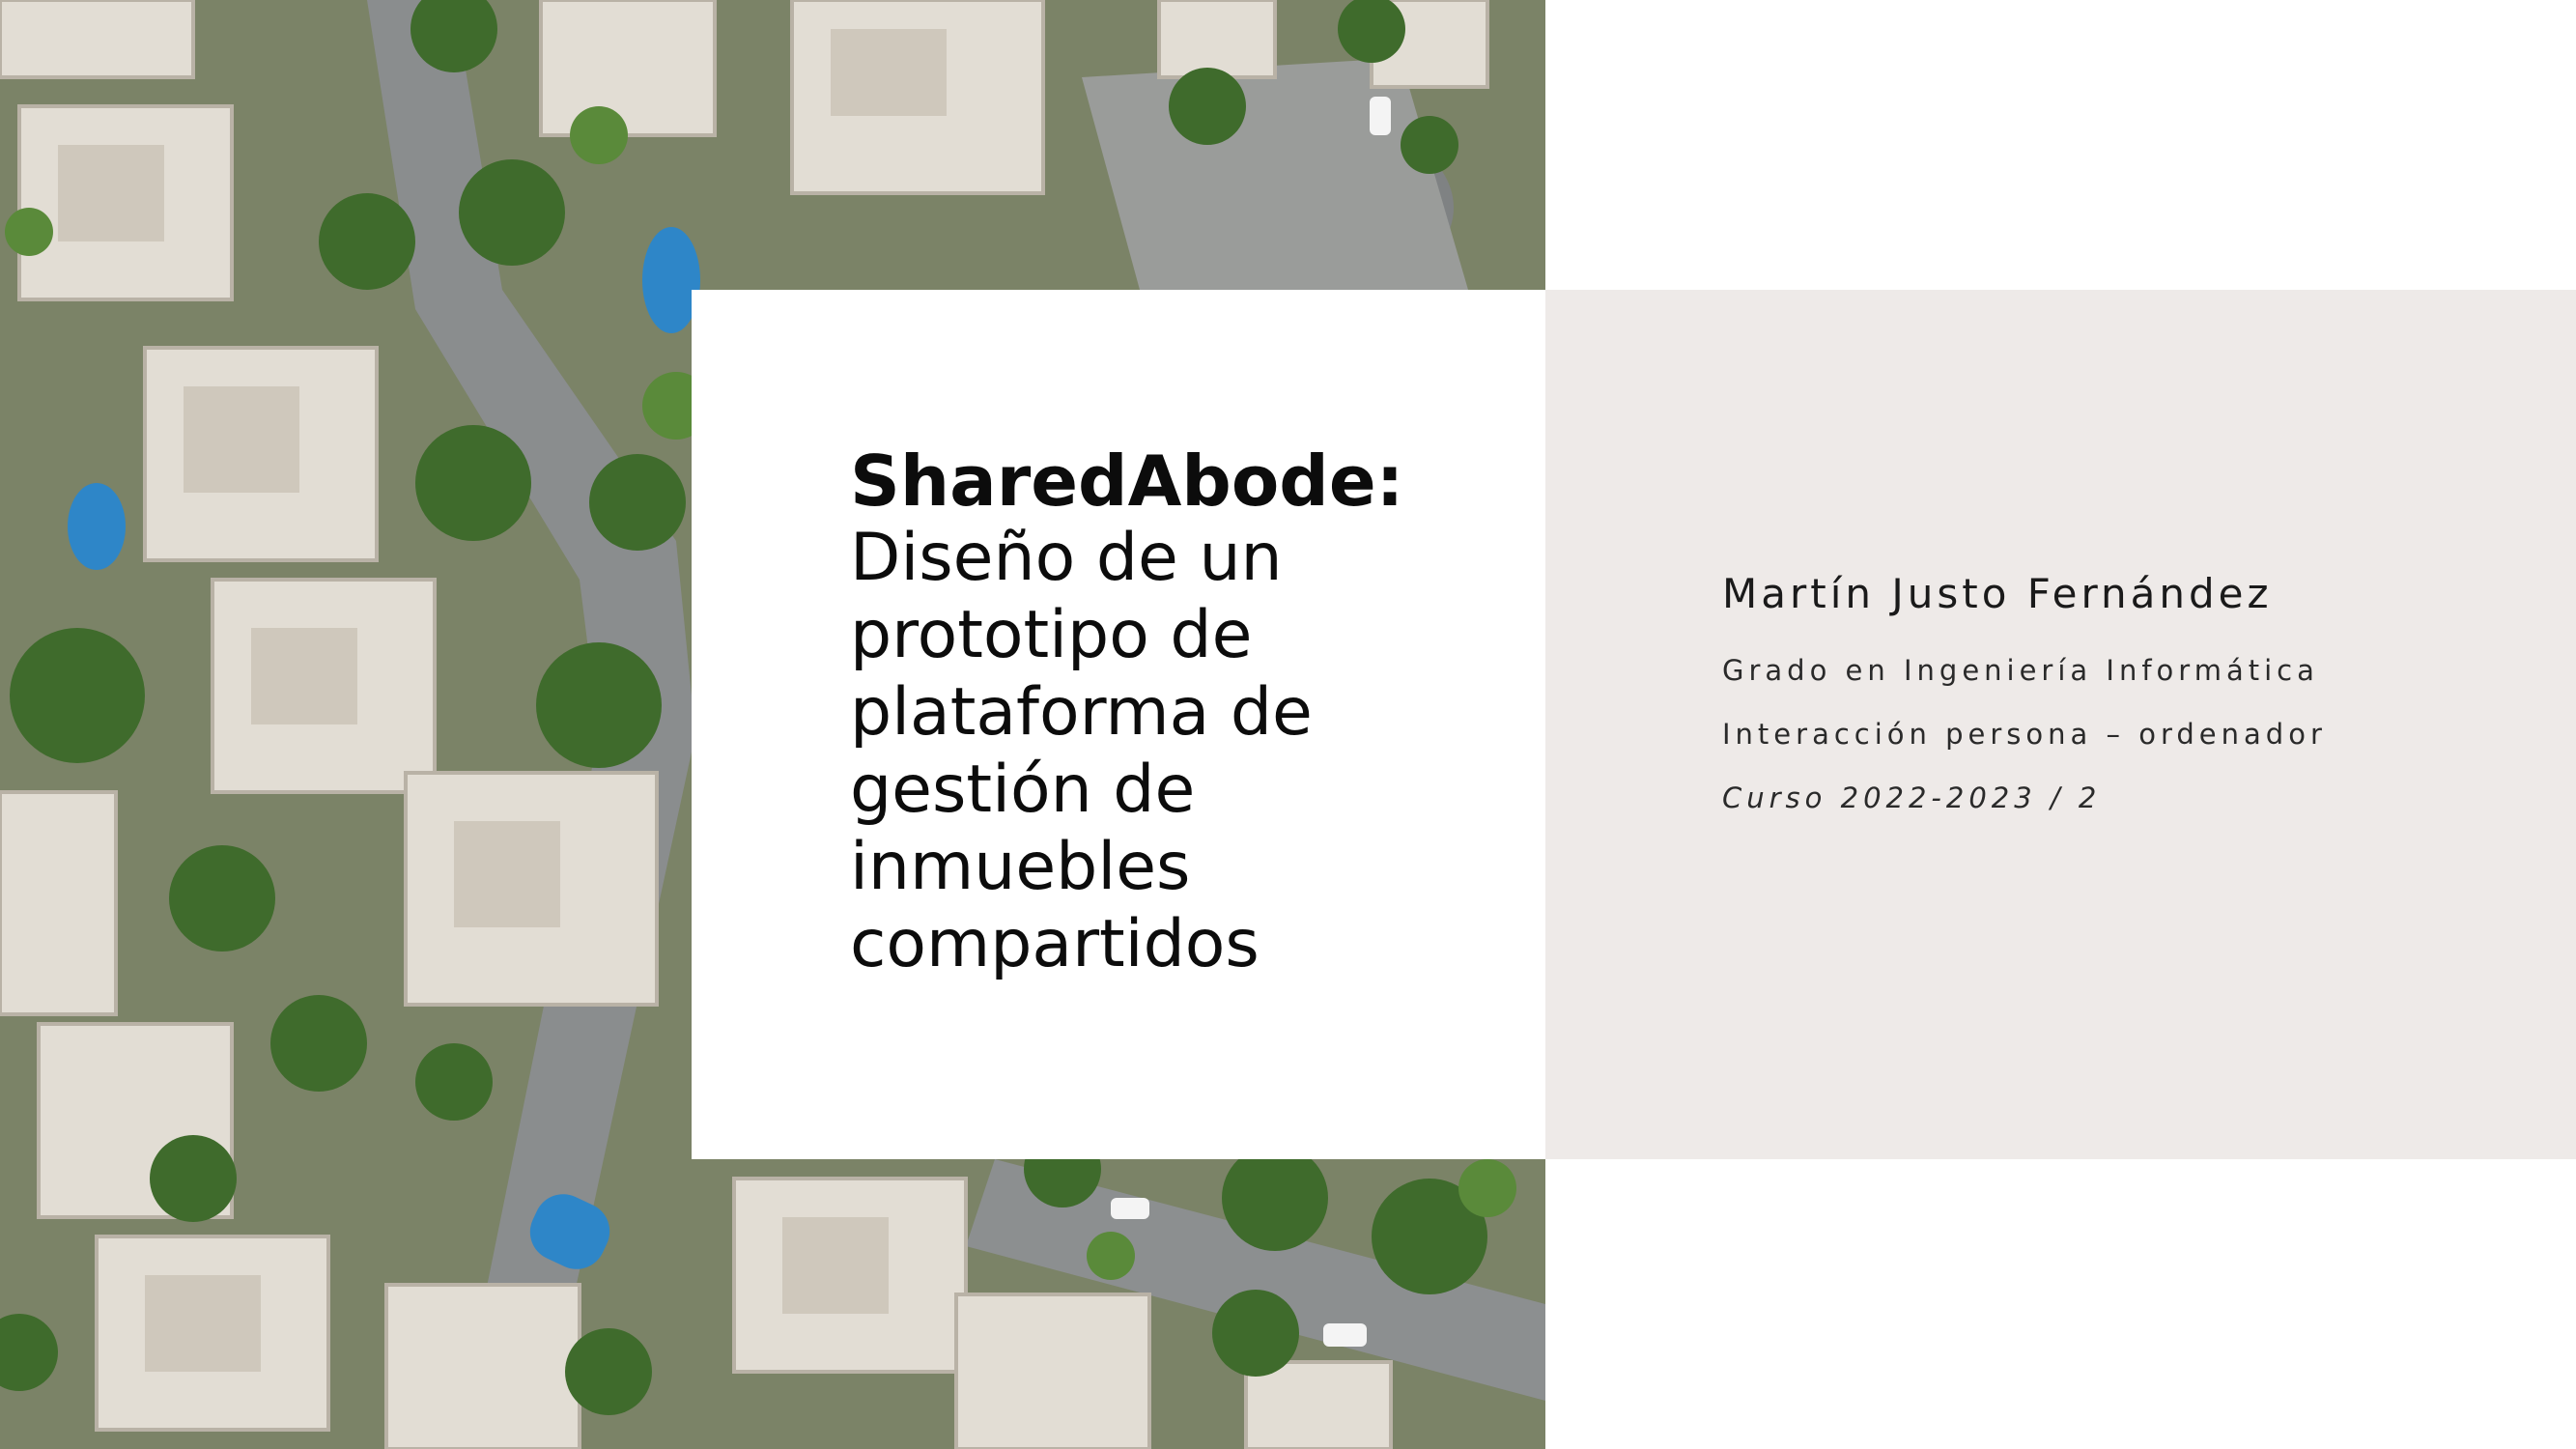 The width and height of the screenshot is (2576, 1449). Describe the element at coordinates (1997, 593) in the screenshot. I see `author-name: Martín Justo Fernández` at that location.